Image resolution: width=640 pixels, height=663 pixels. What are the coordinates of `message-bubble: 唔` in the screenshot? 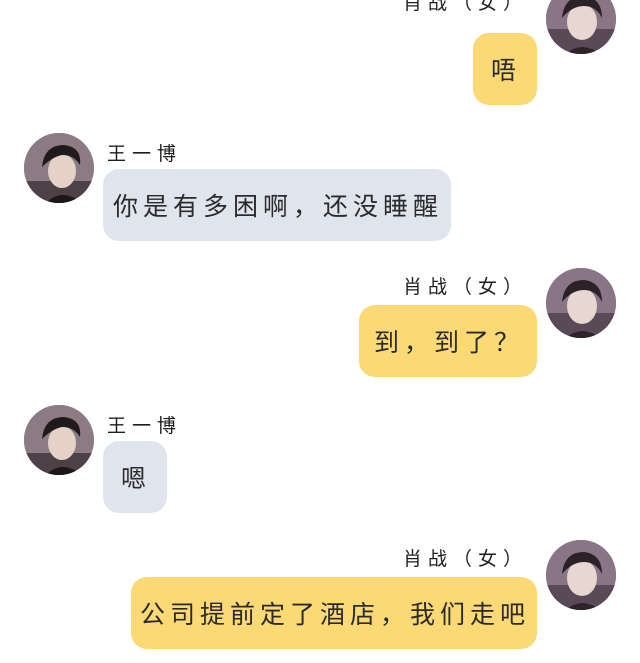 It's located at (505, 69).